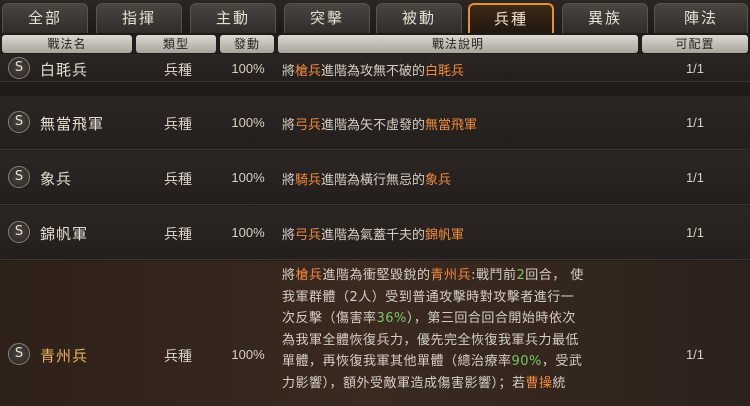  What do you see at coordinates (233, 18) in the screenshot?
I see `tab-active: 主動` at bounding box center [233, 18].